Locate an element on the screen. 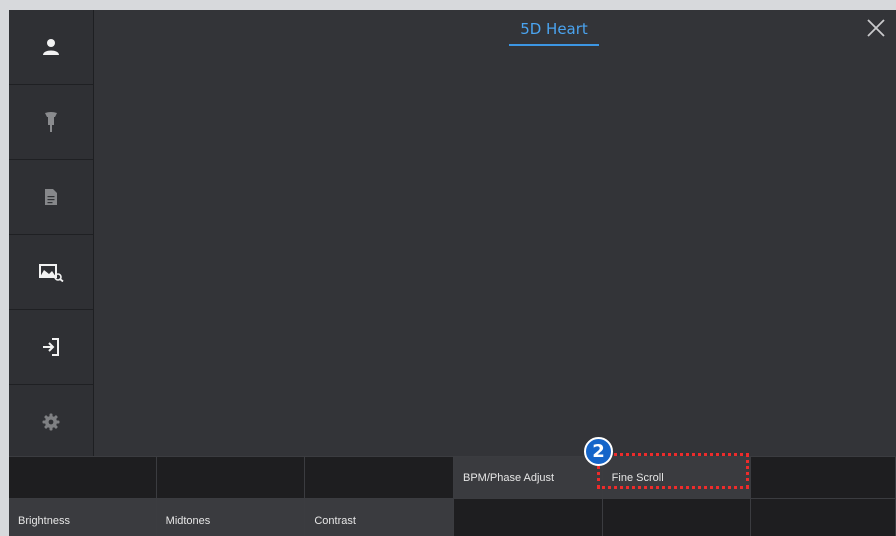  close-icon is located at coordinates (876, 30).